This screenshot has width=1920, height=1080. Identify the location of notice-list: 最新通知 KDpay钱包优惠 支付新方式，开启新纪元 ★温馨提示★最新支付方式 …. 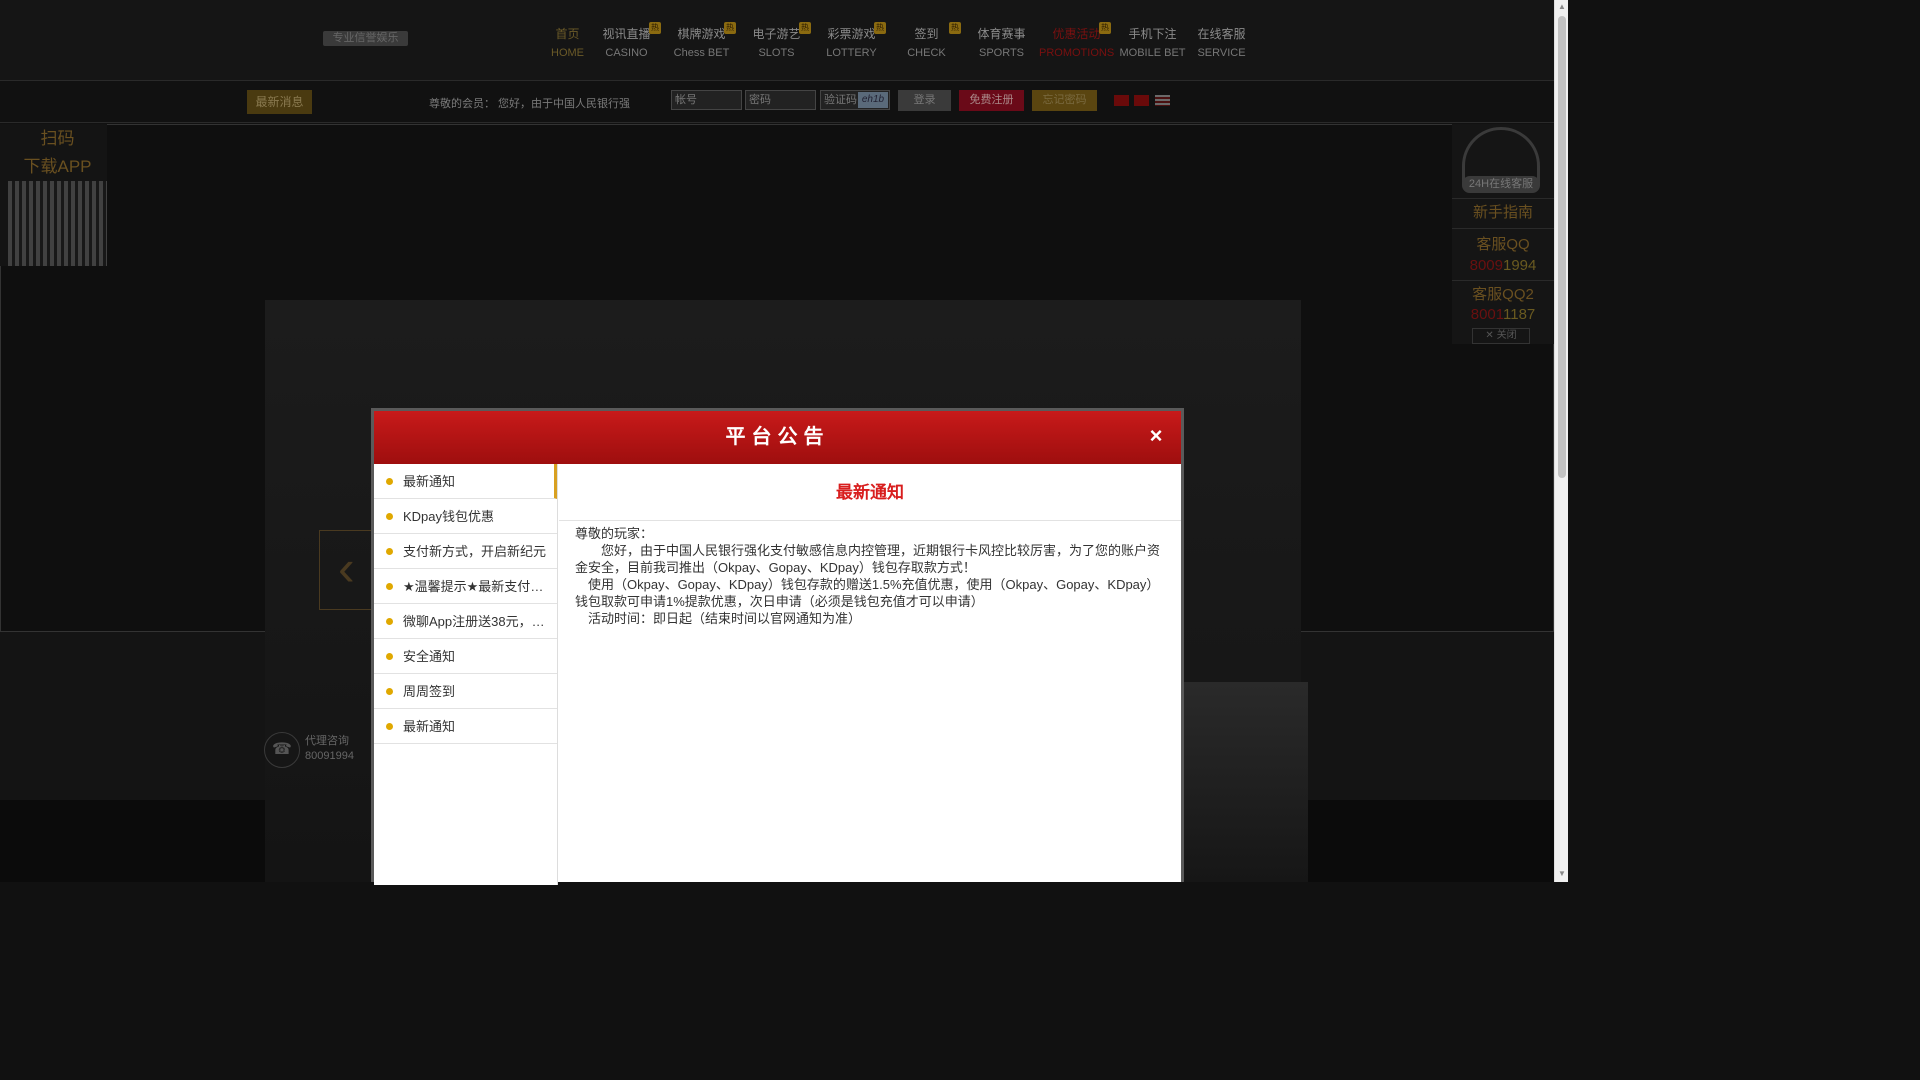
(466, 674).